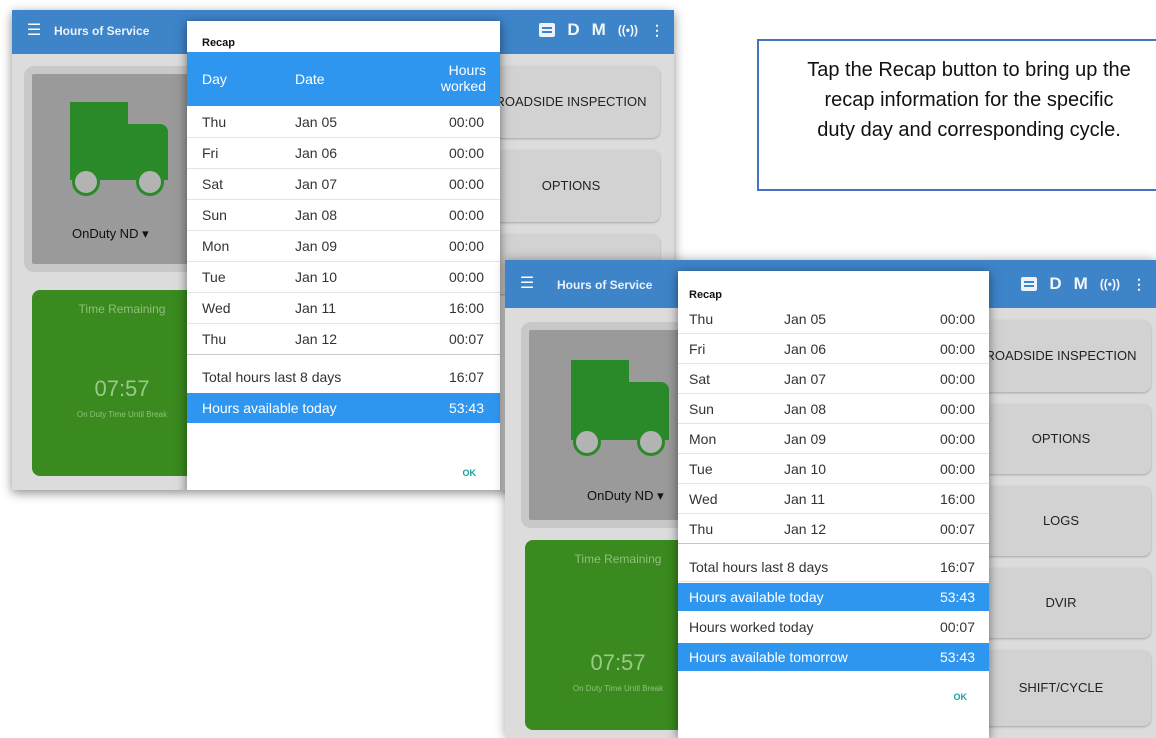 This screenshot has width=1156, height=738. Describe the element at coordinates (805, 349) in the screenshot. I see `date-cell: Jan 06` at that location.